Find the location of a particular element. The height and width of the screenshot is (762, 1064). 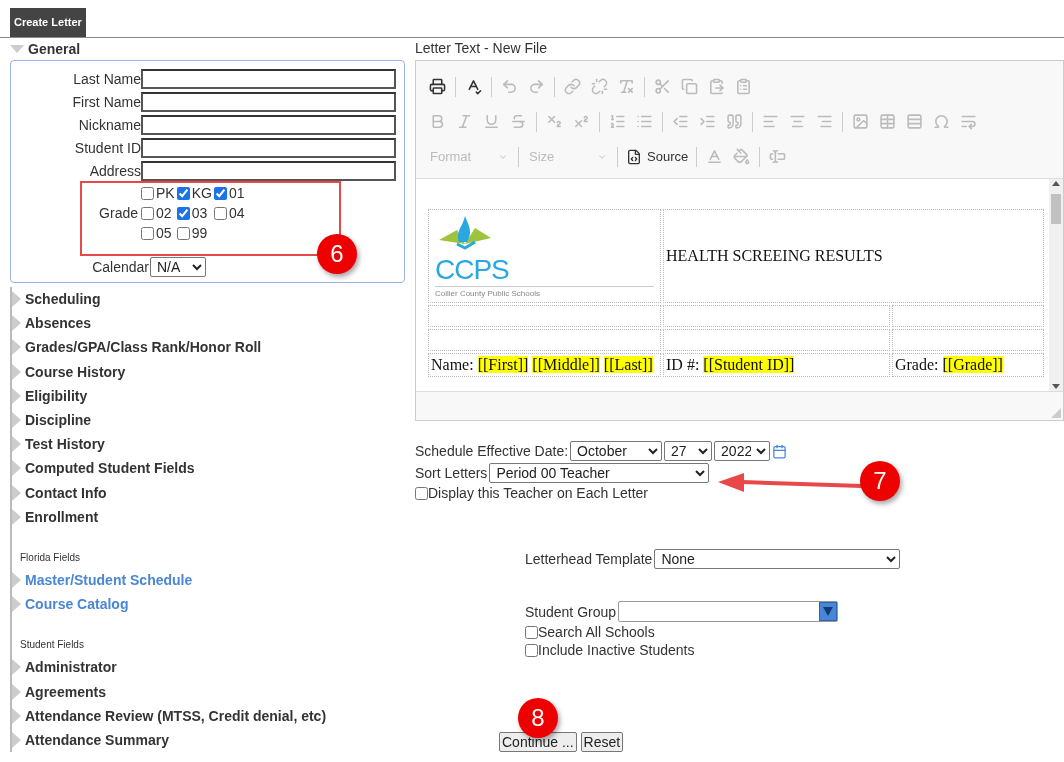

field-label: Sort Letters is located at coordinates (451, 473).